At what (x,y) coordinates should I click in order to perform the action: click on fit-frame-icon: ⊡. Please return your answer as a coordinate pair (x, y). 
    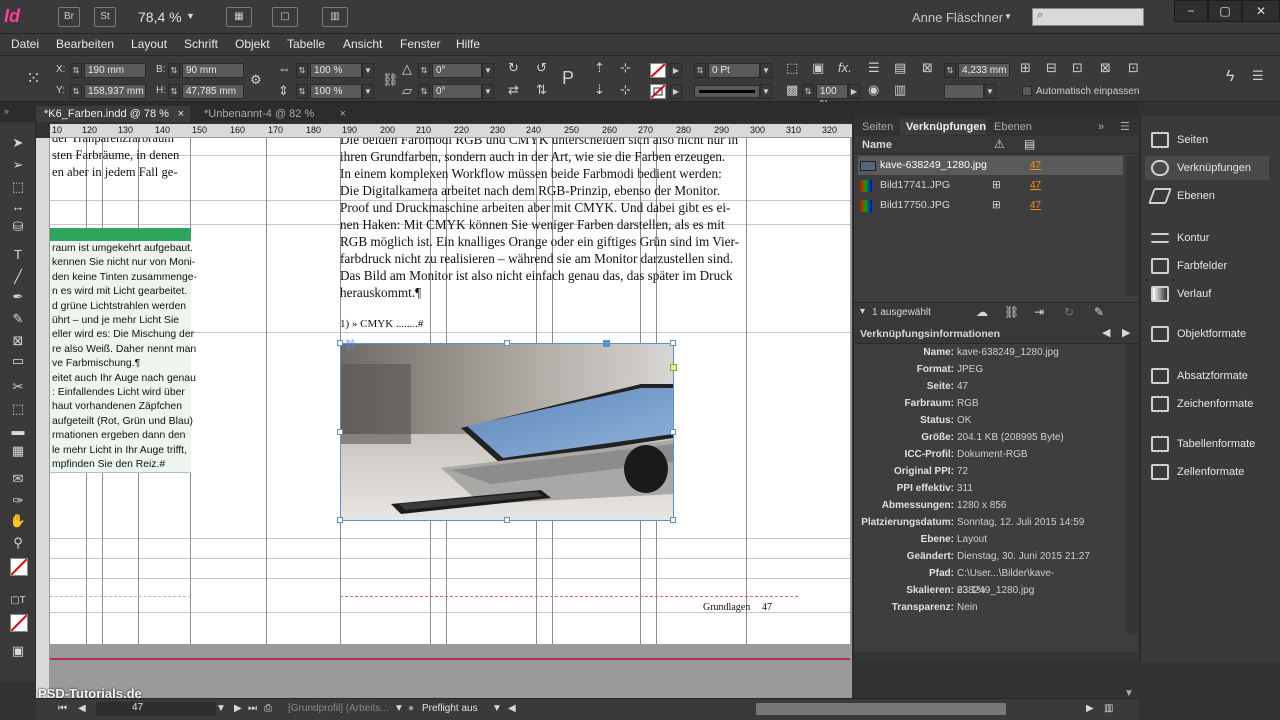
    Looking at the image, I should click on (1077, 68).